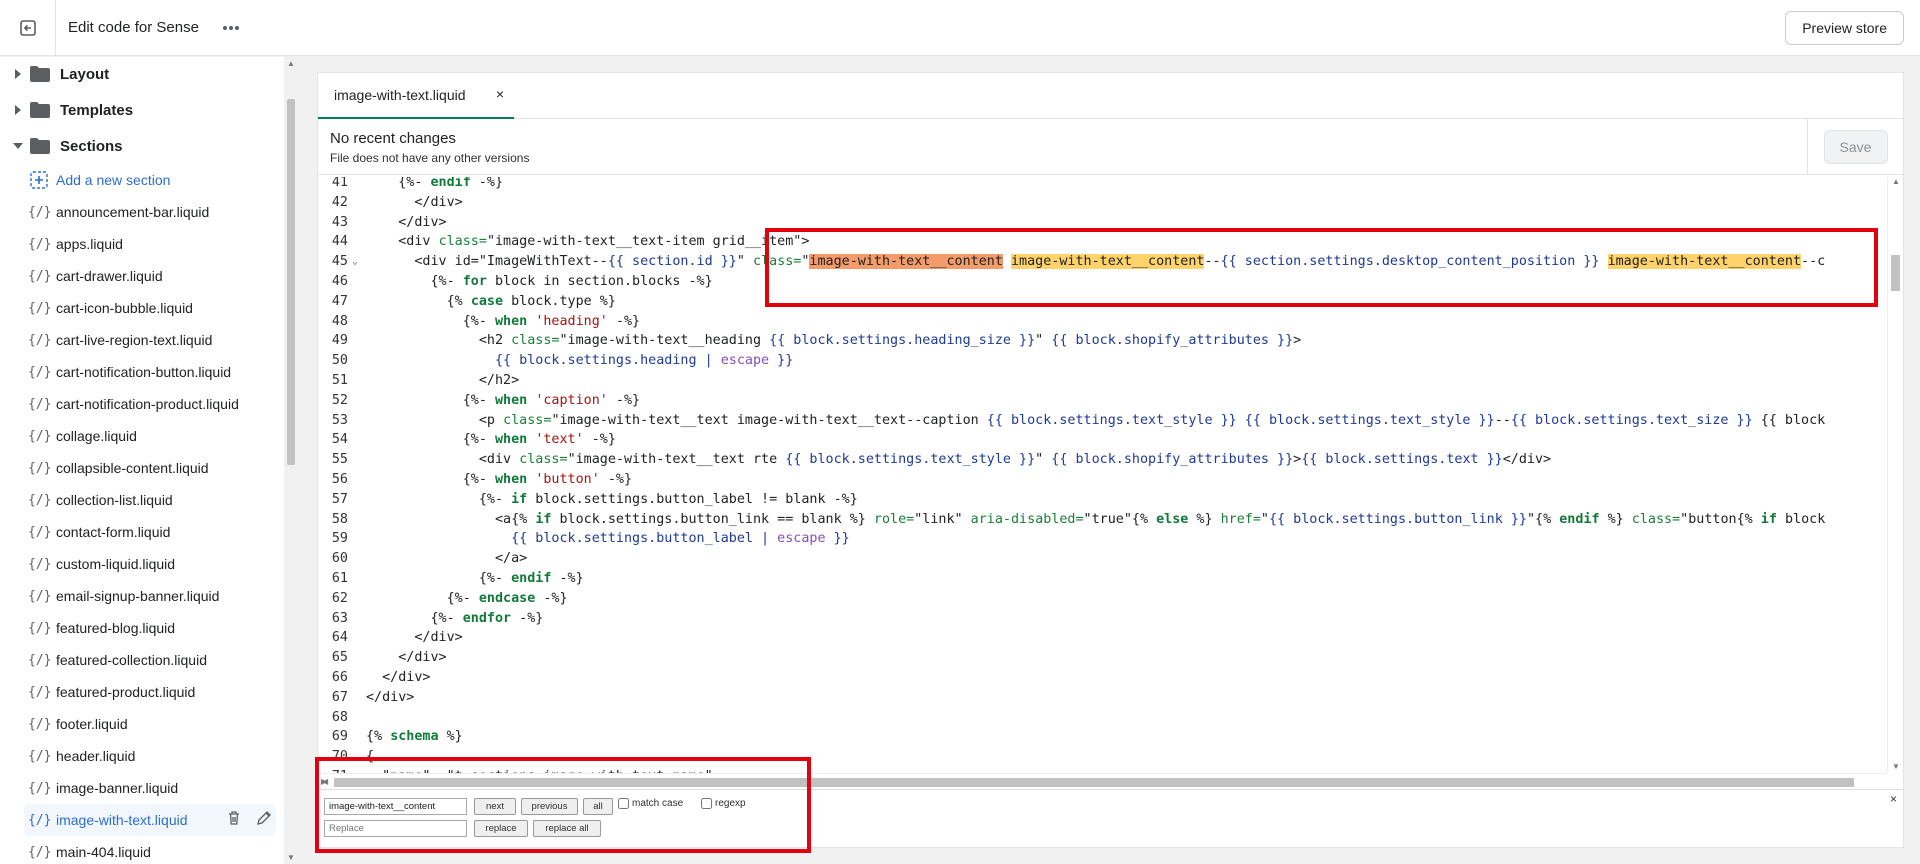  I want to click on code-line: 47 {% case block.type %}, so click(1102, 302).